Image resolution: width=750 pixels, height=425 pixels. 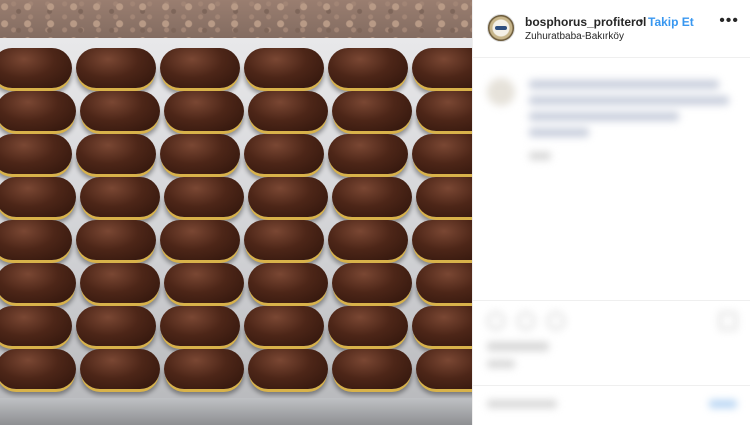 What do you see at coordinates (611, 385) in the screenshot?
I see `comment-divider` at bounding box center [611, 385].